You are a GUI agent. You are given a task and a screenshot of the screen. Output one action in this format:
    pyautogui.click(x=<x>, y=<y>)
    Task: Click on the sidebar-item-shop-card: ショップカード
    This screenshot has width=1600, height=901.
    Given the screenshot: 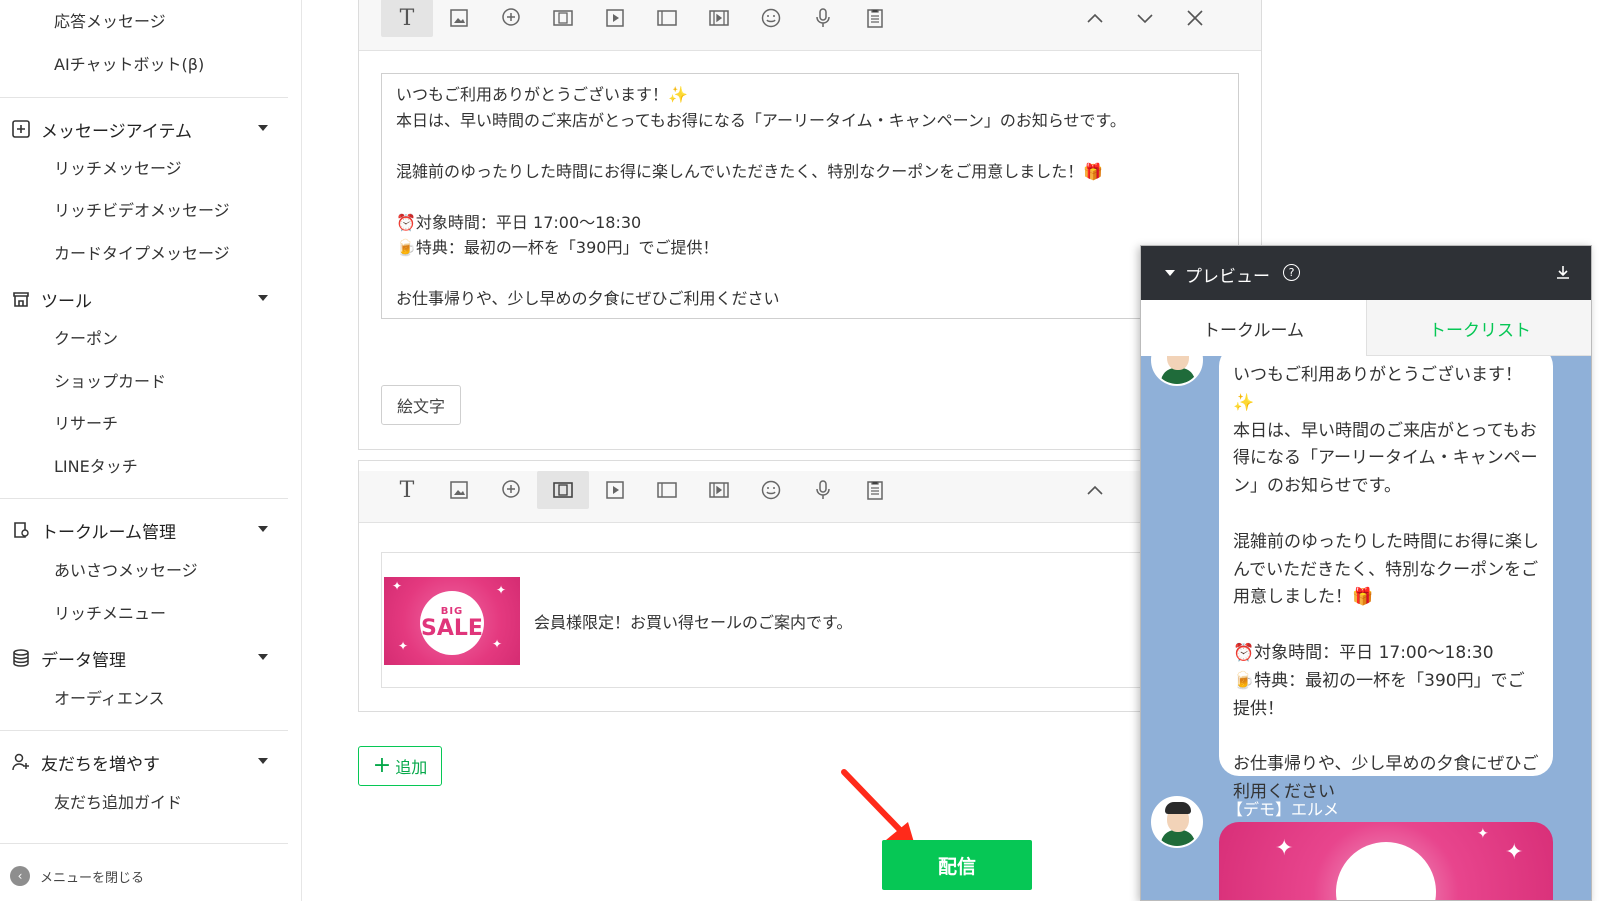 What is the action you would take?
    pyautogui.click(x=110, y=382)
    